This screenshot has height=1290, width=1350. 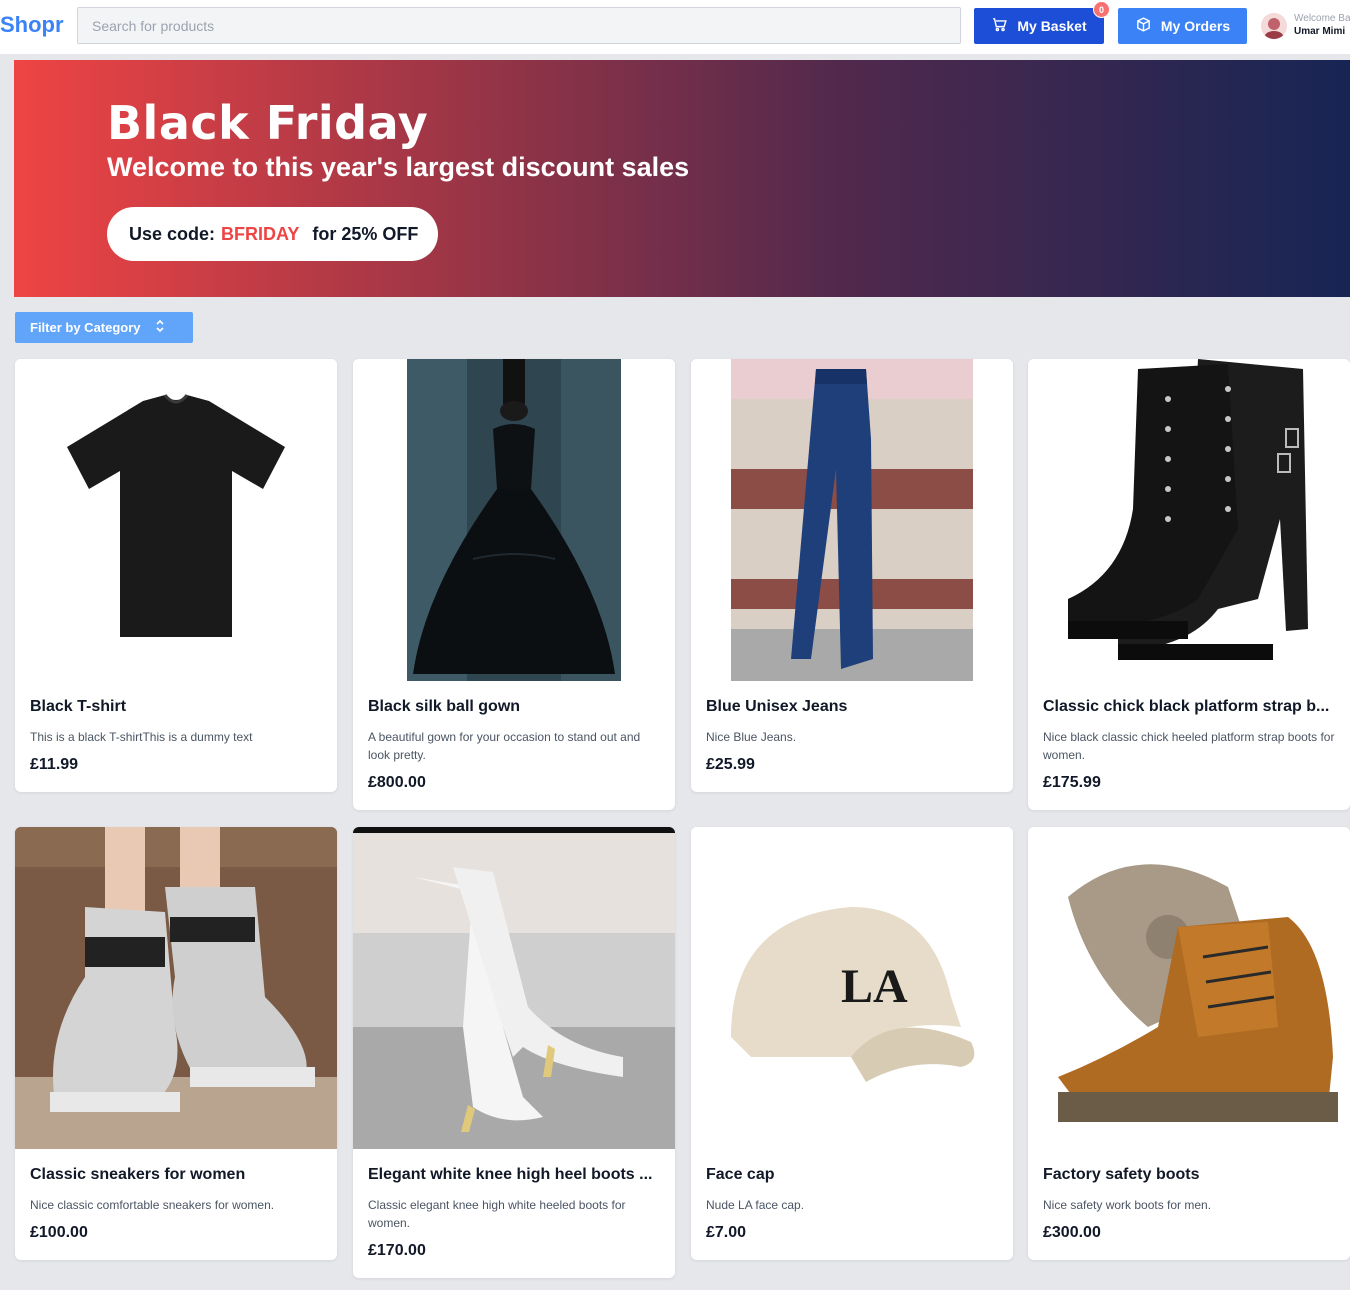 What do you see at coordinates (397, 1250) in the screenshot?
I see `product-price: £170.00` at bounding box center [397, 1250].